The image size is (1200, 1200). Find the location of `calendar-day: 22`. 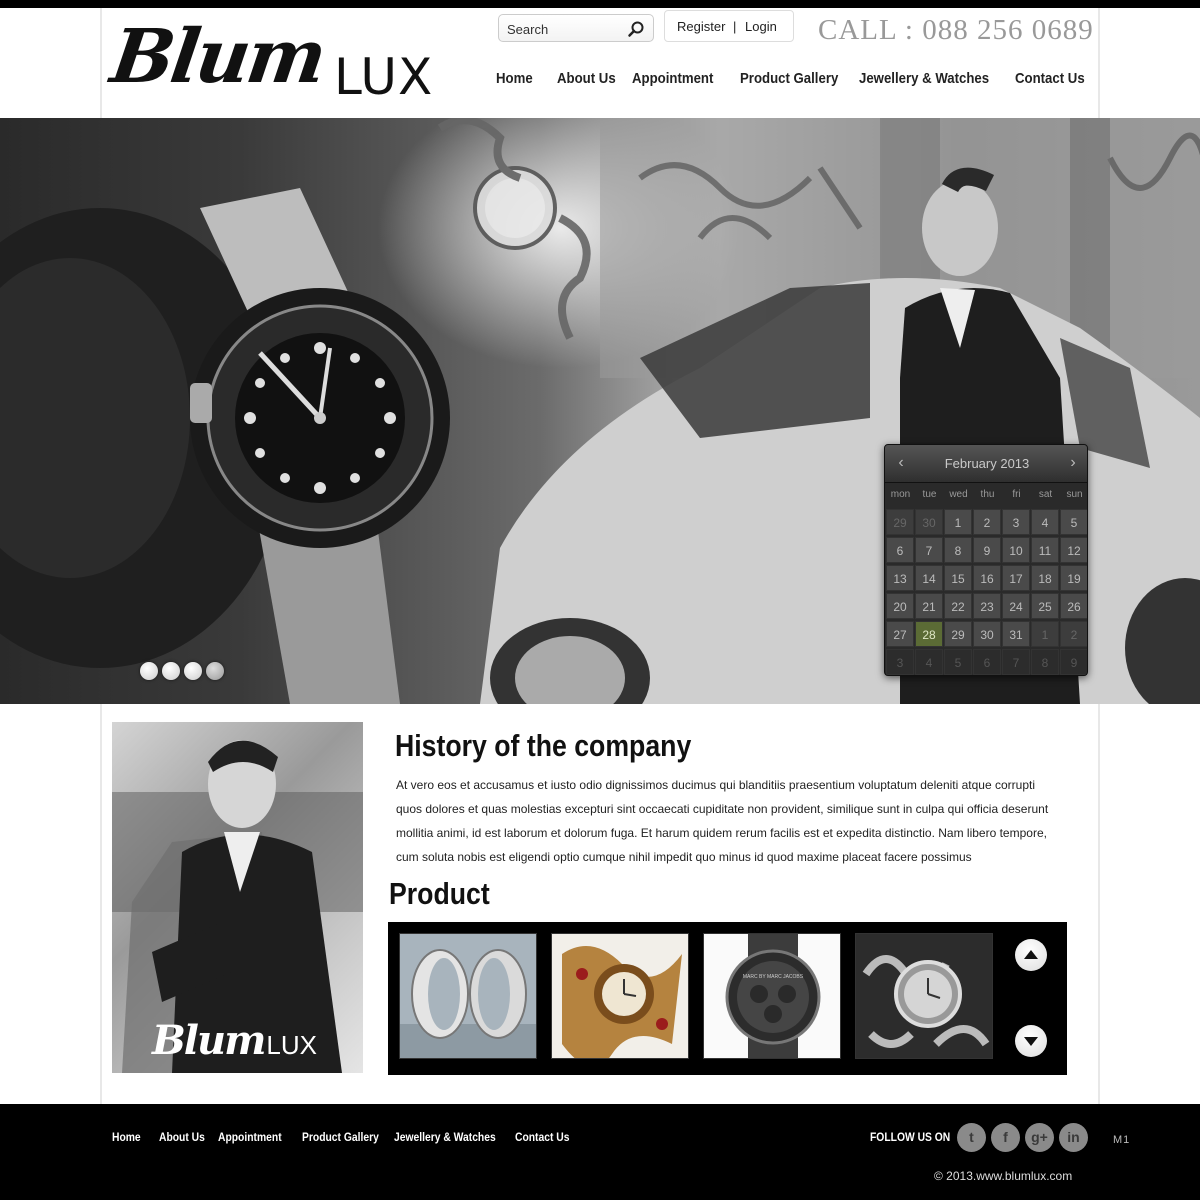

calendar-day: 22 is located at coordinates (958, 606).